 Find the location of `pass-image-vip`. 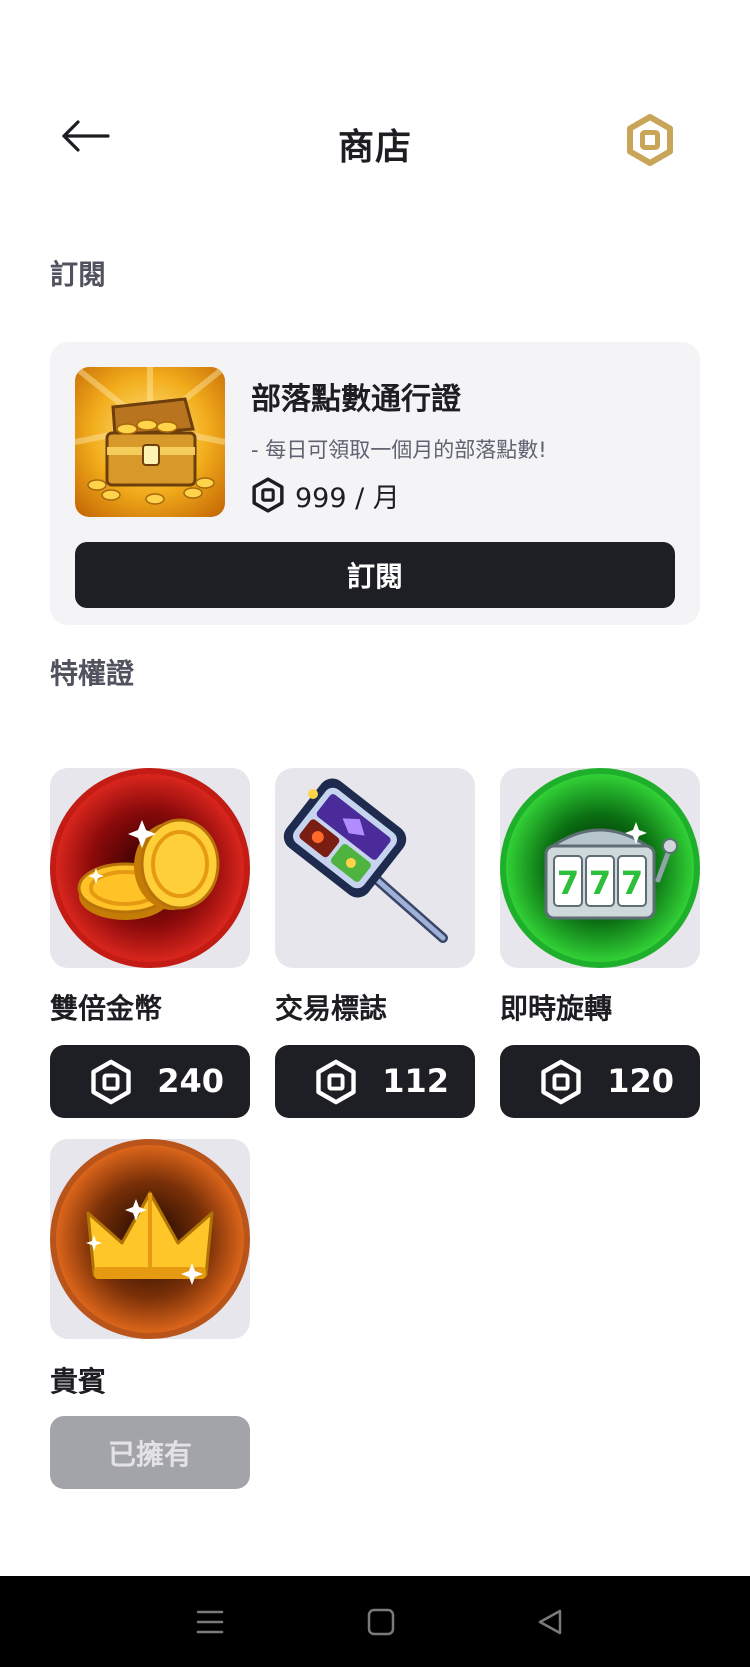

pass-image-vip is located at coordinates (150, 1239).